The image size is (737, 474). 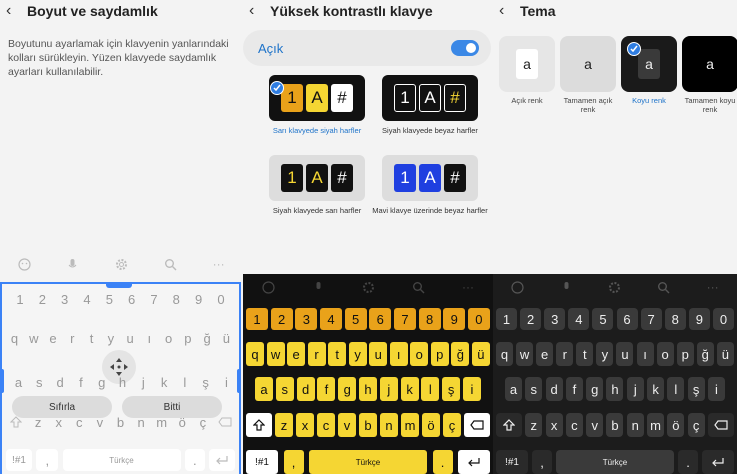 I want to click on key: x, so click(x=554, y=425).